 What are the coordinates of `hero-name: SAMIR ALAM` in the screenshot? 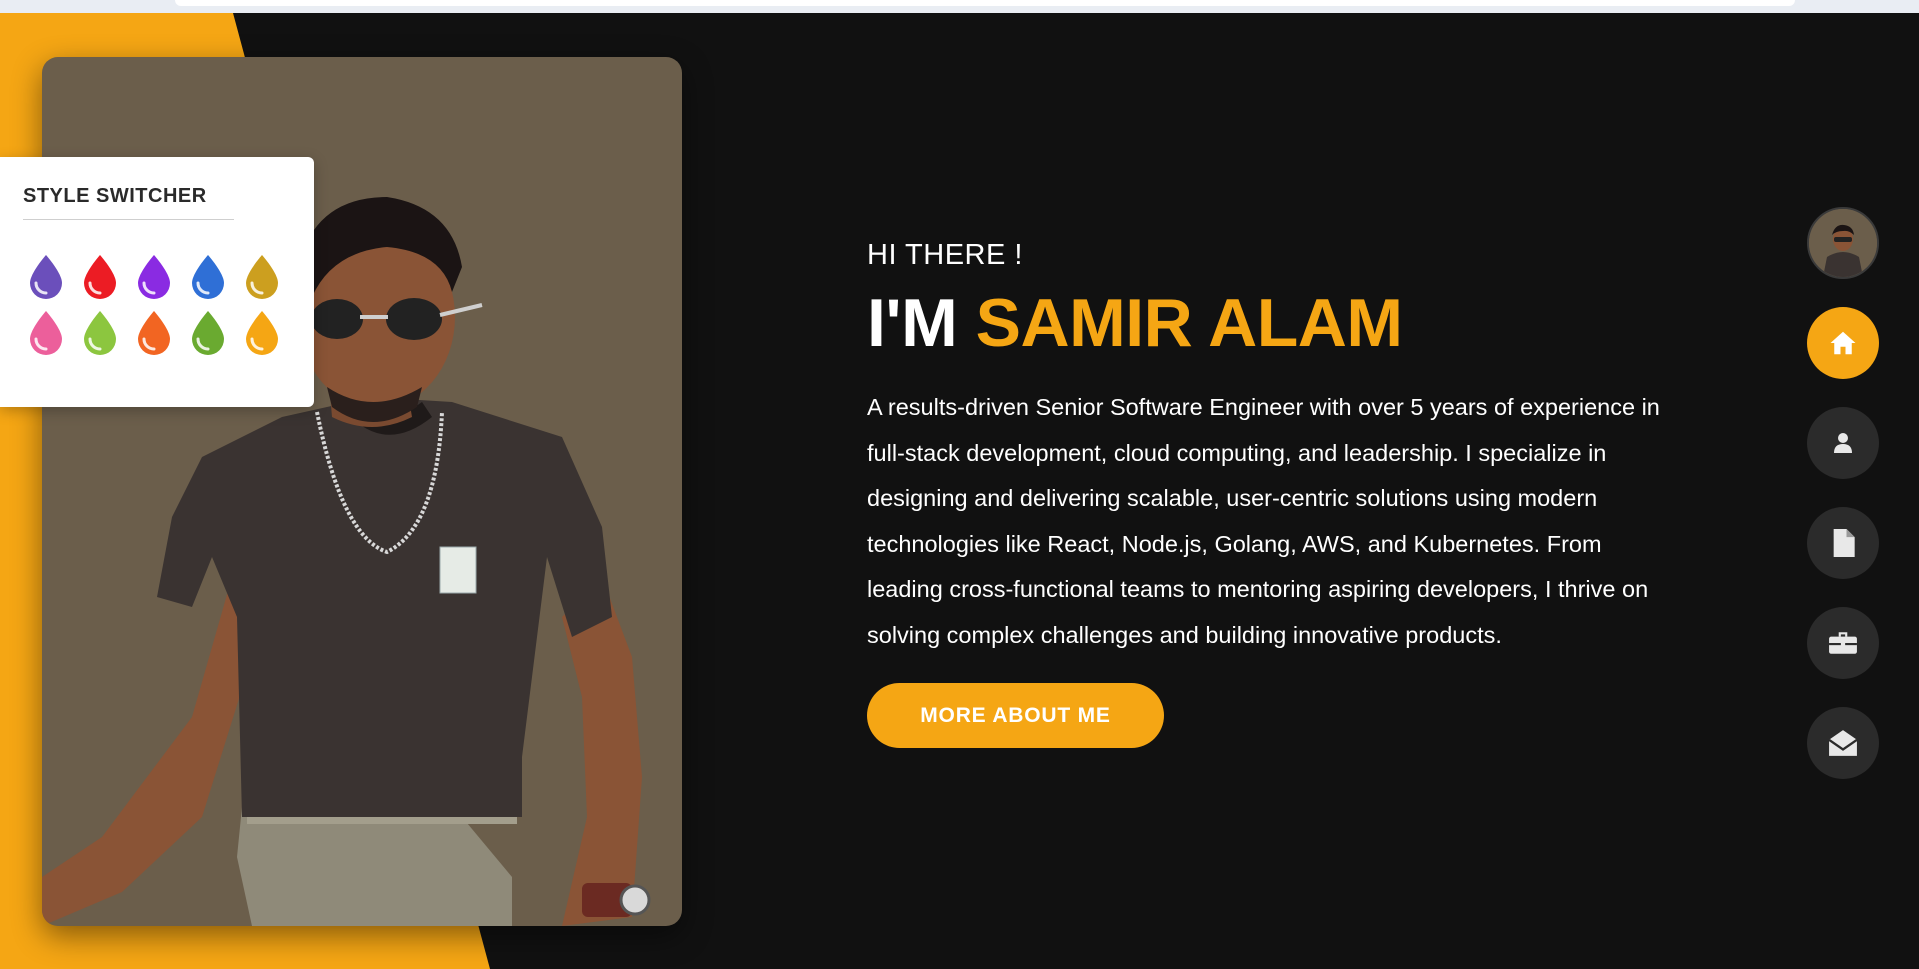 It's located at (1189, 323).